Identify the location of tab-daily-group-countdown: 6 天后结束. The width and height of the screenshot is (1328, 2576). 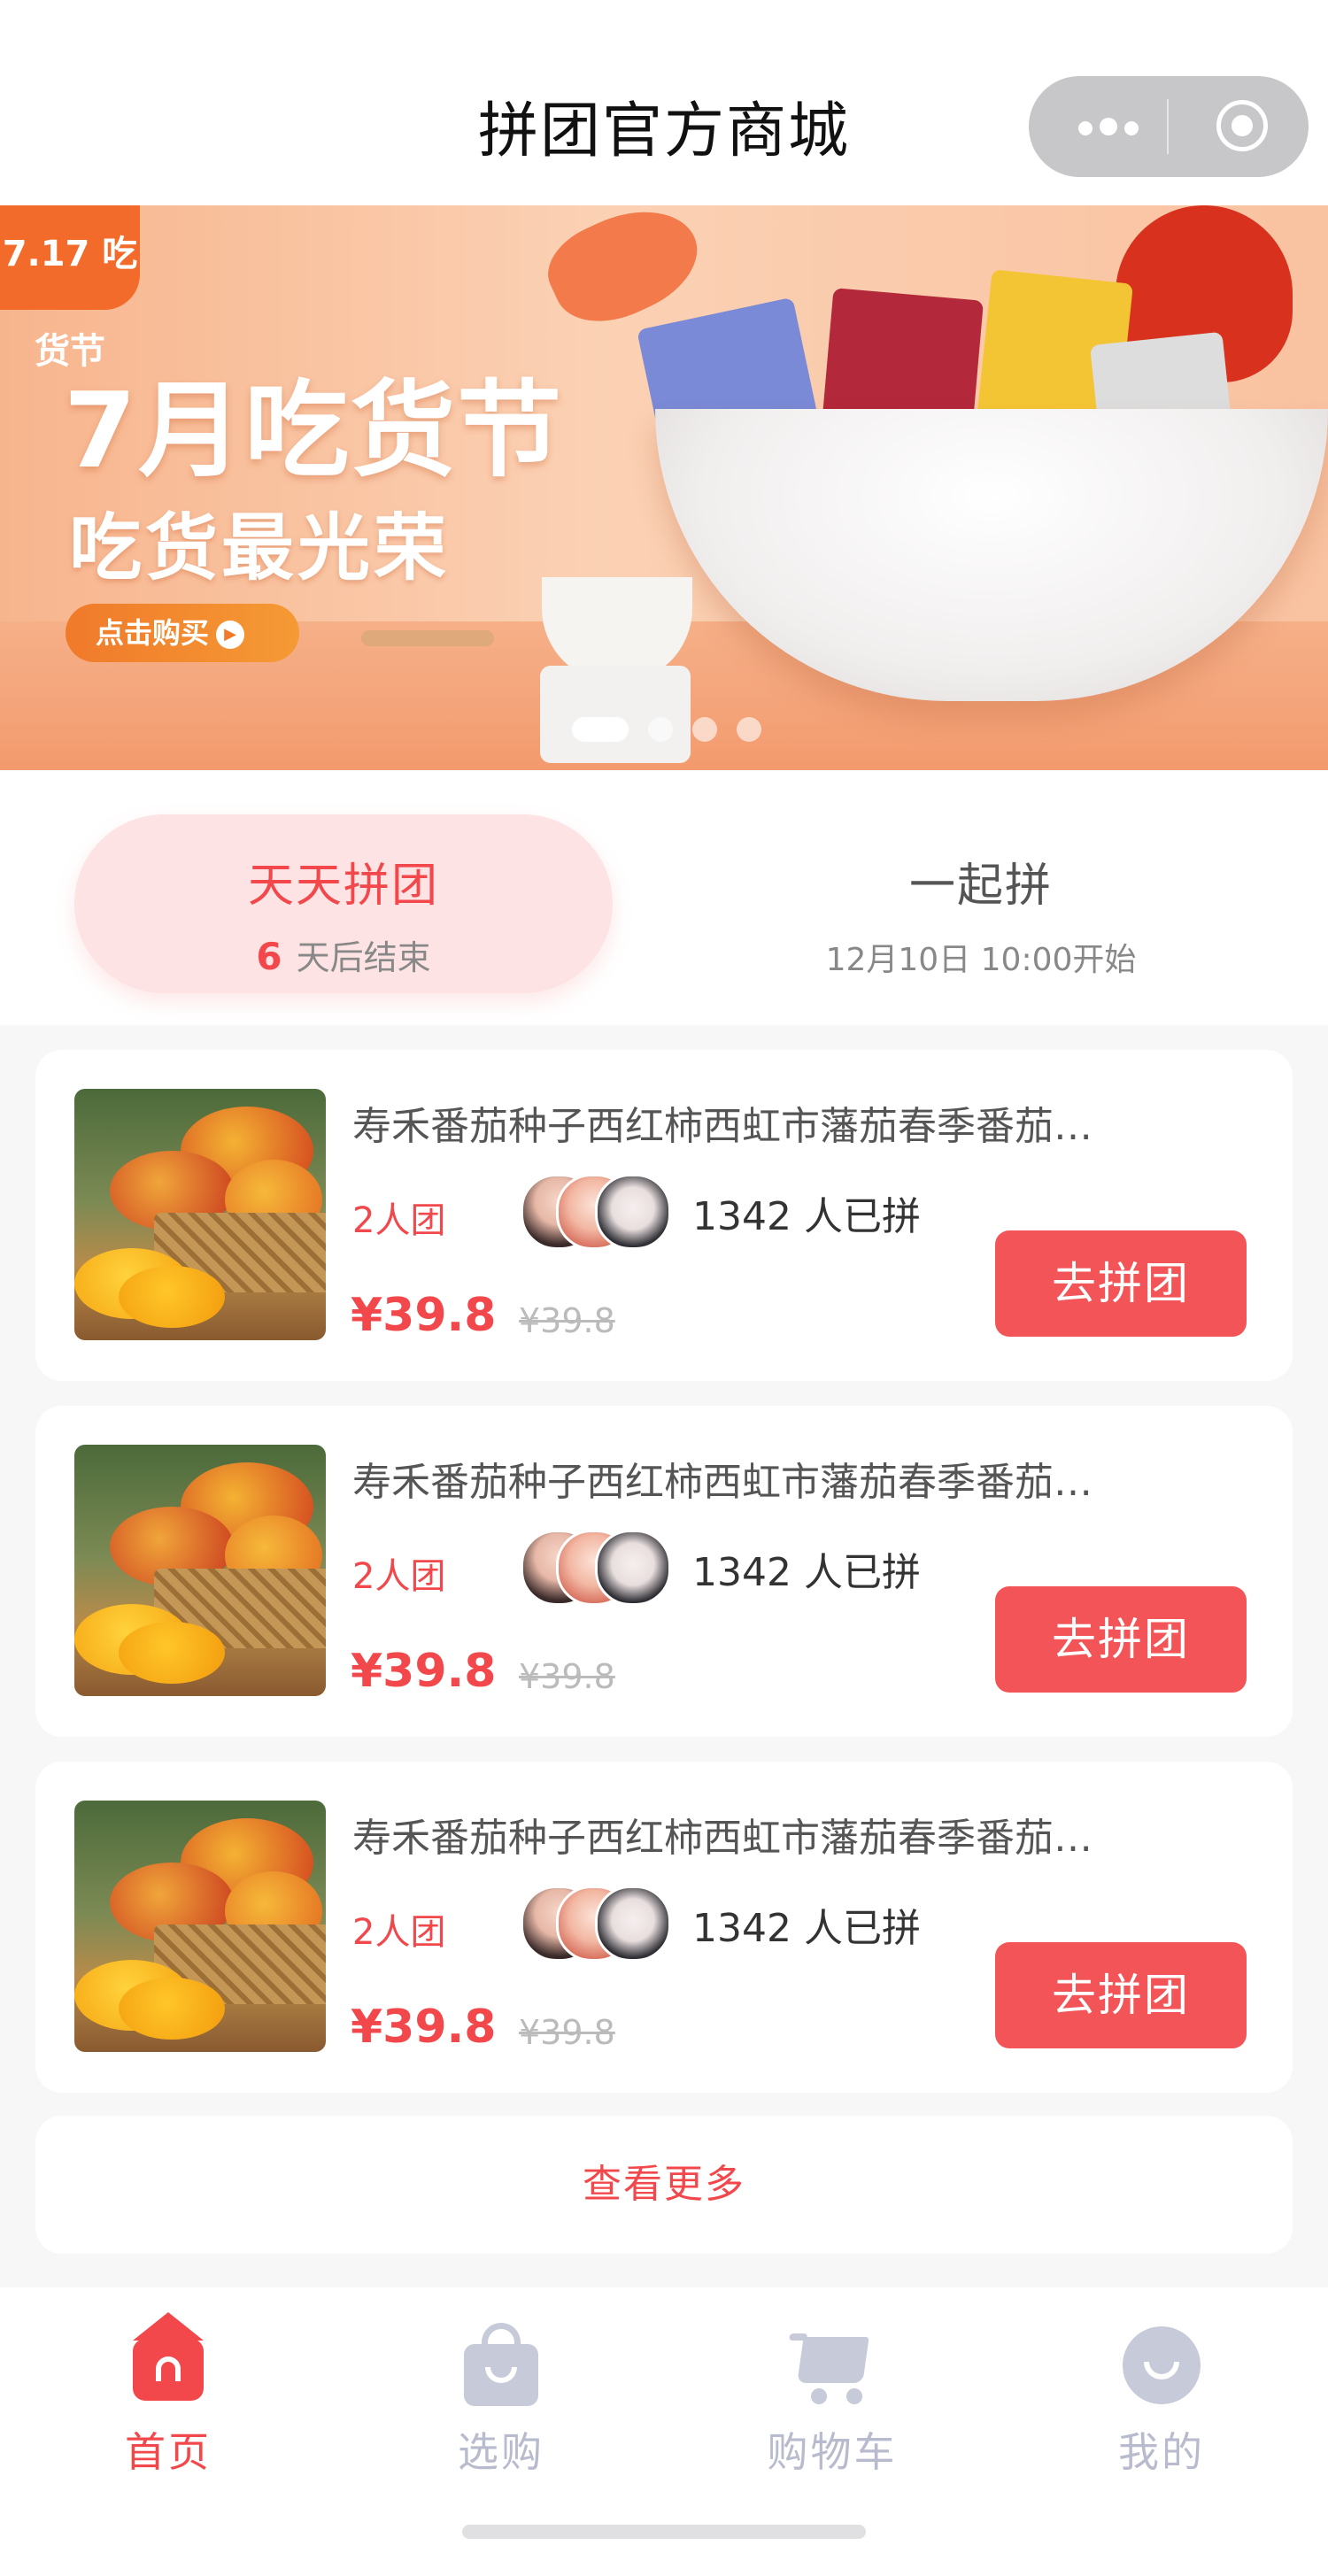
(343, 954).